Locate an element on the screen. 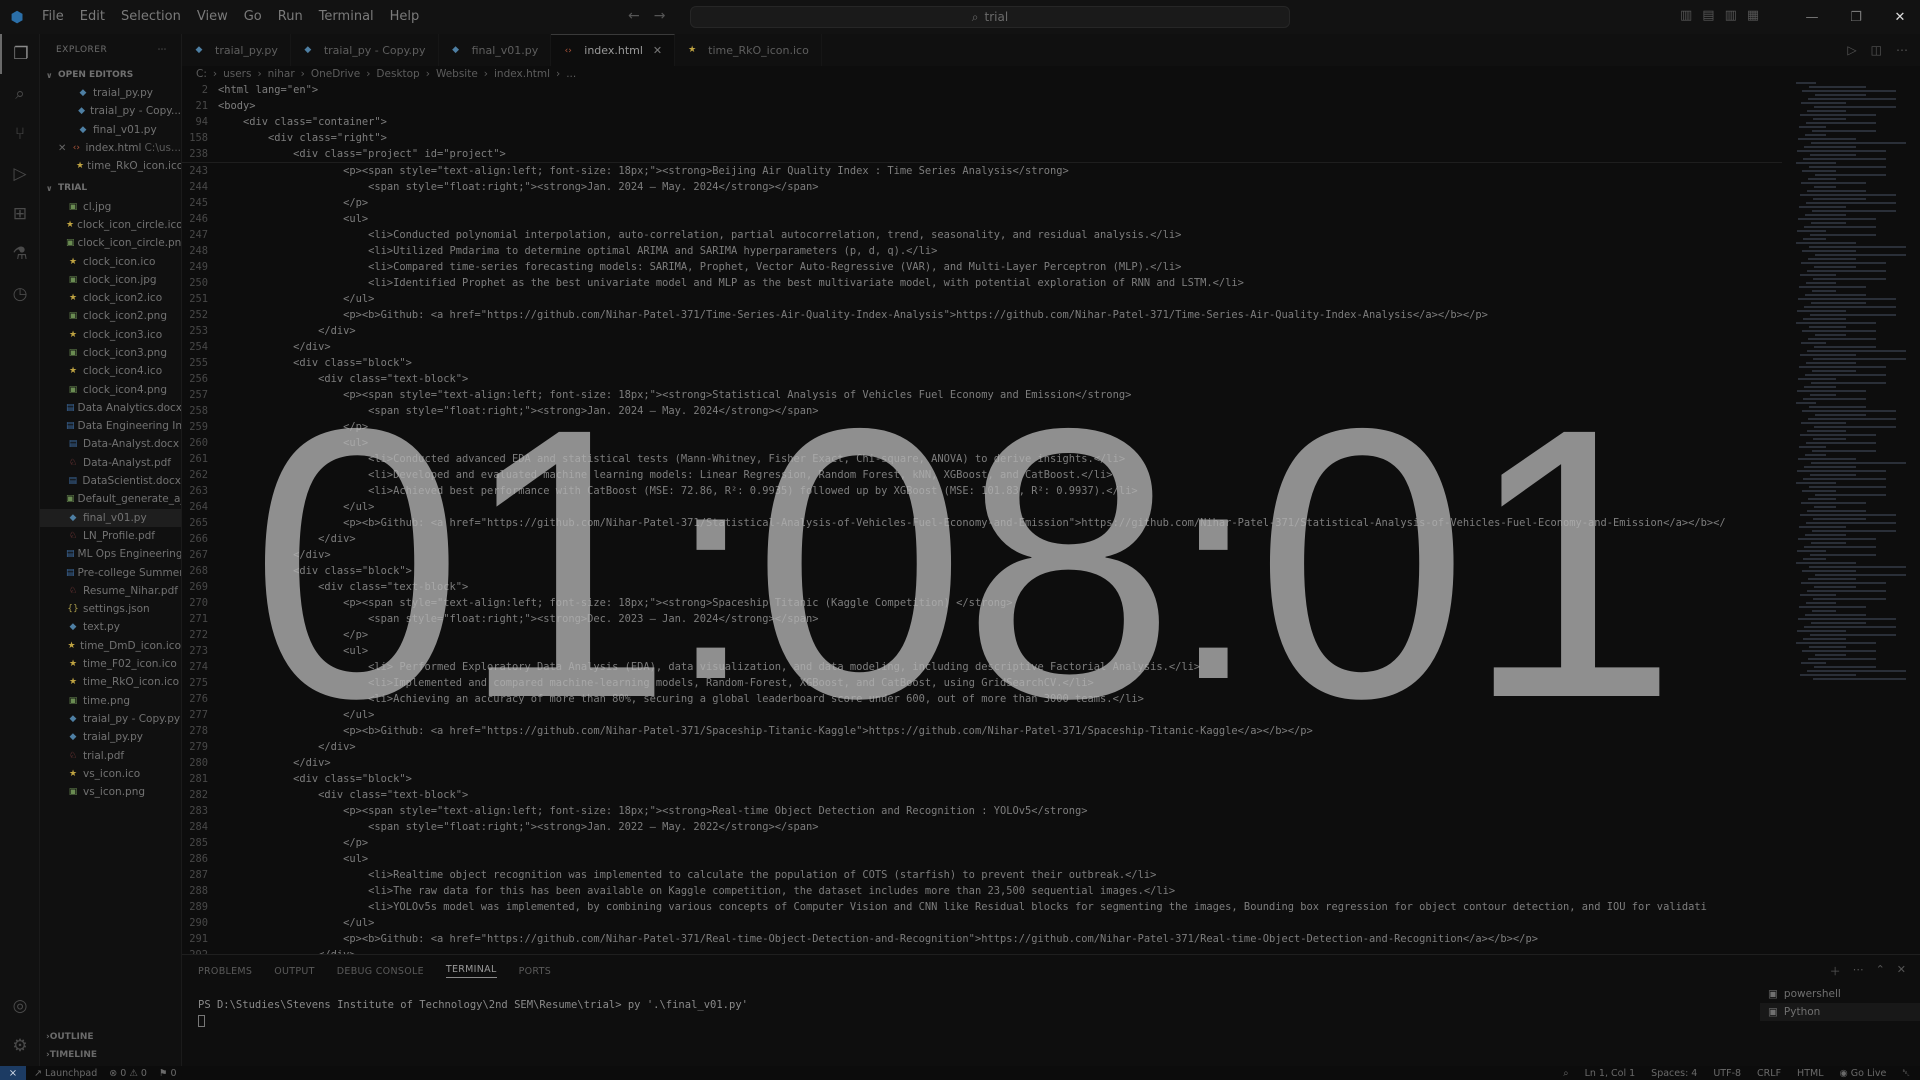  timeline-section: › TIMELINE is located at coordinates (110, 1055).